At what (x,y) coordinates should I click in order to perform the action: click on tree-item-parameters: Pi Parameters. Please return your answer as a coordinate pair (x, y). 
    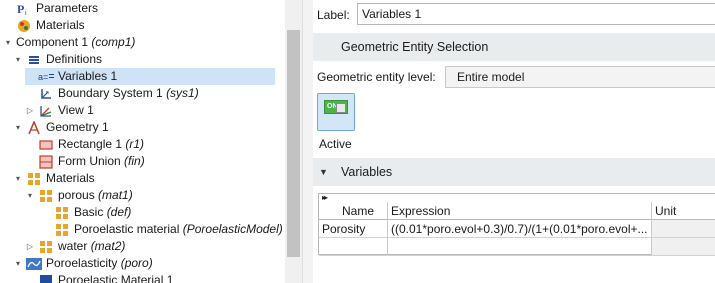
    Looking at the image, I should click on (50, 8).